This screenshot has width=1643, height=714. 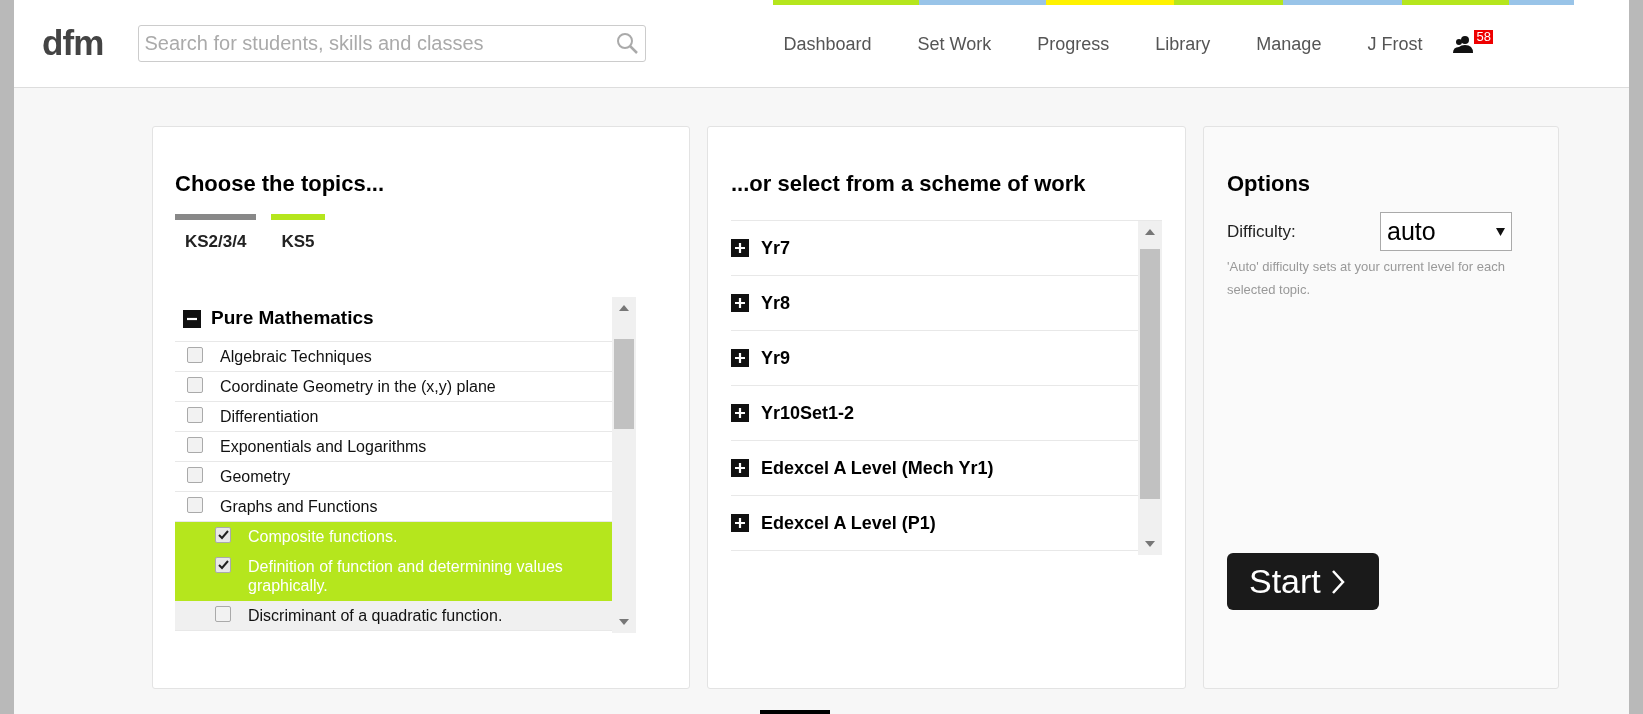 I want to click on topic-item: Discriminant of a quadratic function., so click(x=393, y=615).